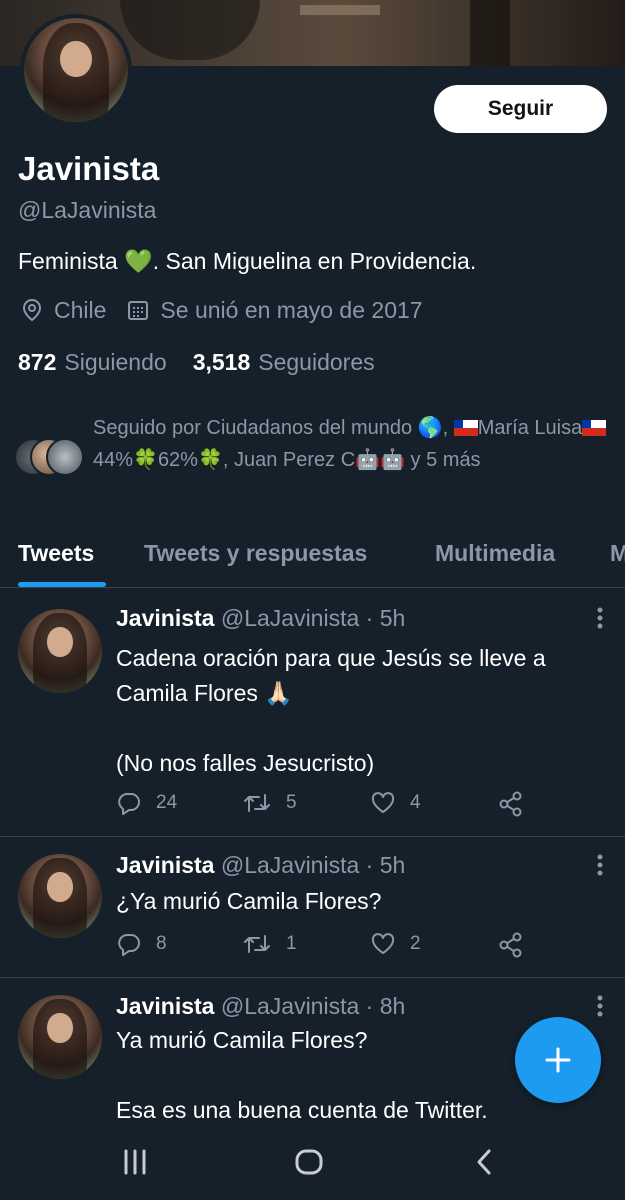 The image size is (625, 1200). I want to click on like-count: 2, so click(415, 943).